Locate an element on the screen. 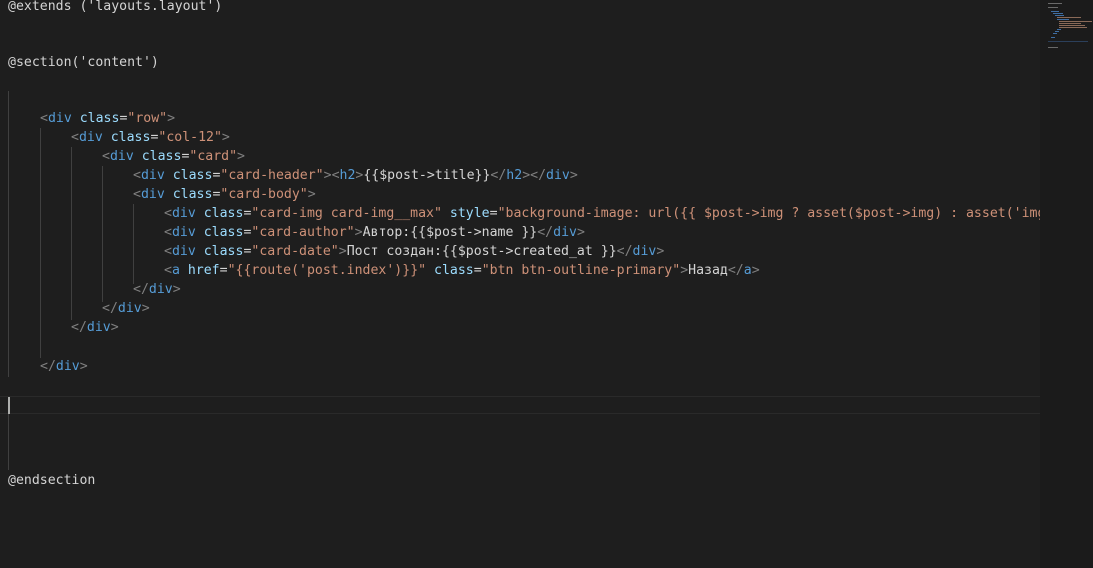 The image size is (1093, 568). code-line: <div class="row"> is located at coordinates (107, 119).